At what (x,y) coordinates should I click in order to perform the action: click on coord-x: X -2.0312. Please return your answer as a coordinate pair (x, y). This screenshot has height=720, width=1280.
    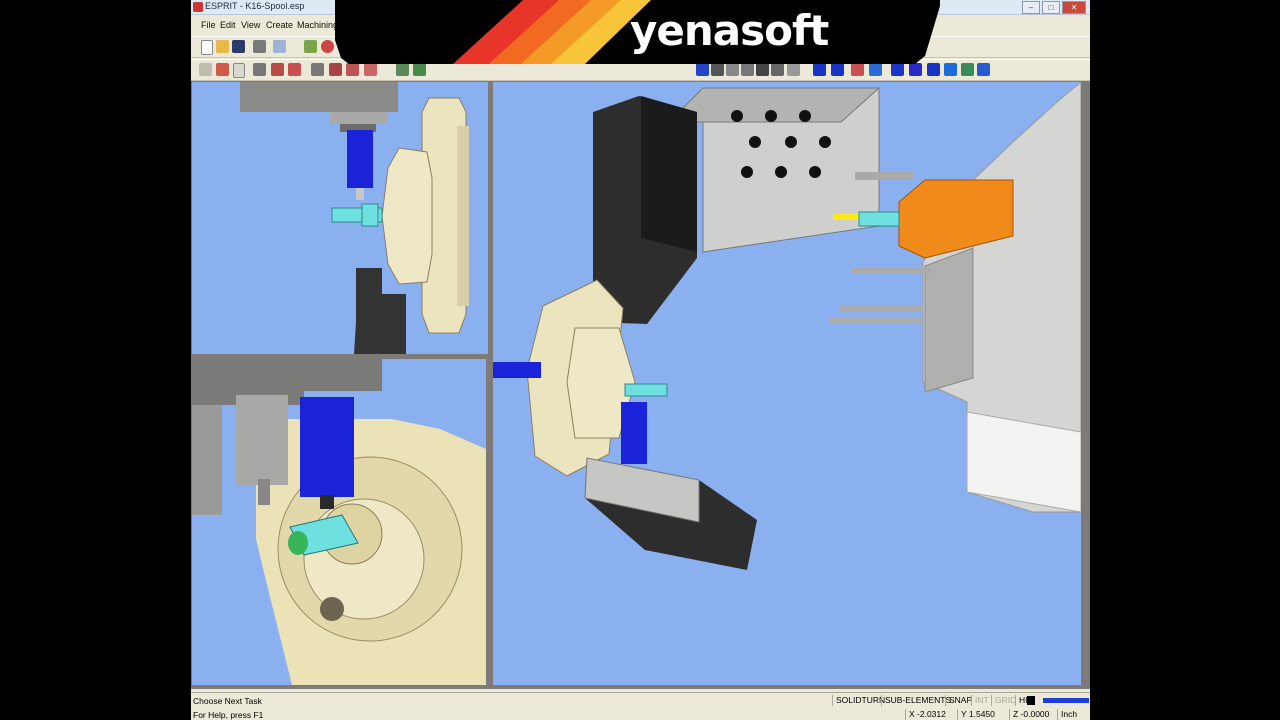
    Looking at the image, I should click on (927, 714).